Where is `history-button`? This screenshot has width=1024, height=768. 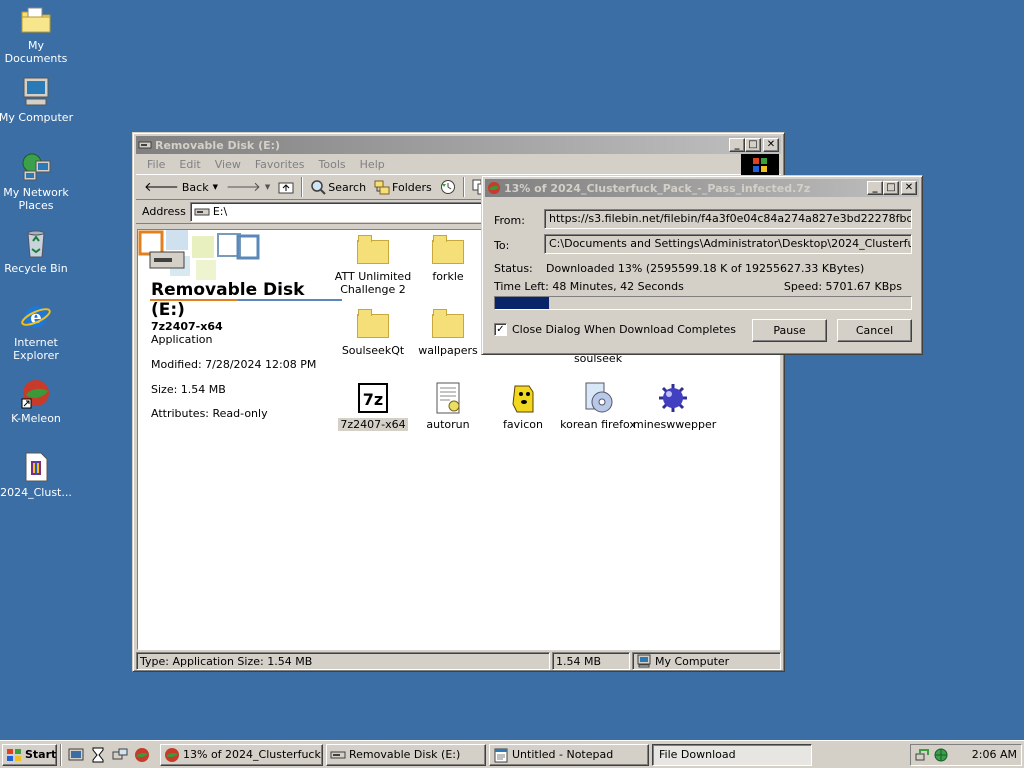
history-button is located at coordinates (448, 187).